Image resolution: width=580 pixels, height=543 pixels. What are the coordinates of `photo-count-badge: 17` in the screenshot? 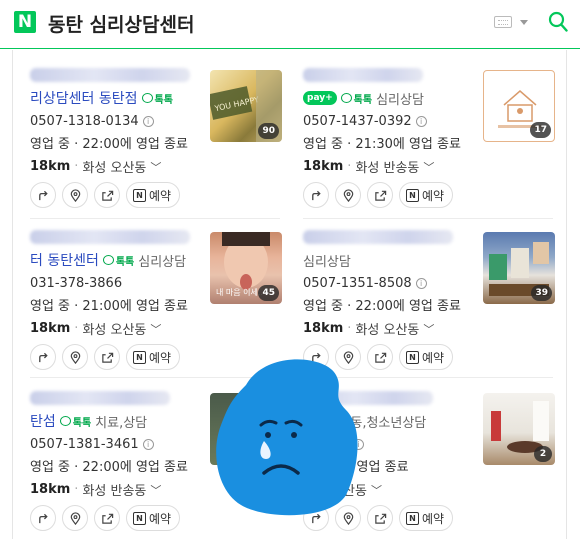 It's located at (540, 130).